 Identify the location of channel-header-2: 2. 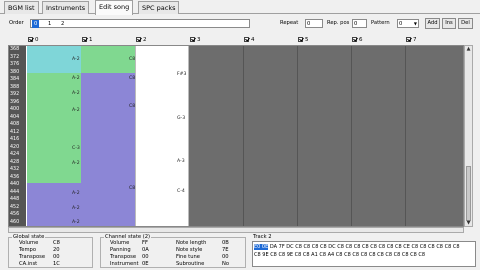
(141, 40).